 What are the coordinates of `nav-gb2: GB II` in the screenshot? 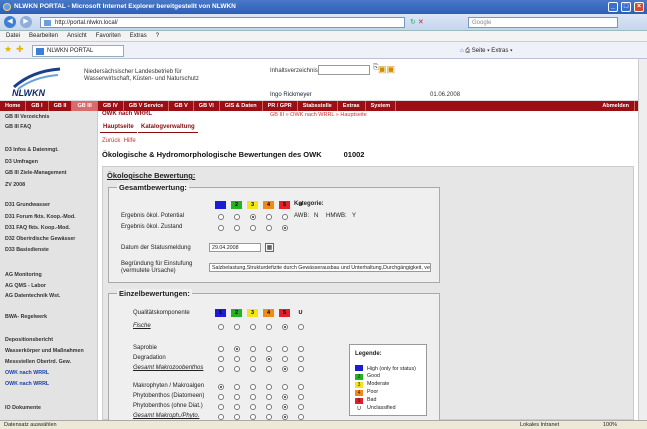 It's located at (61, 106).